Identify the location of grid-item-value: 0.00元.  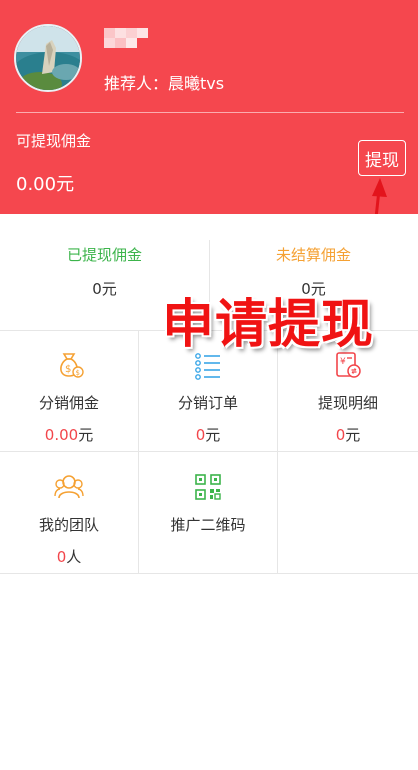
(69, 435).